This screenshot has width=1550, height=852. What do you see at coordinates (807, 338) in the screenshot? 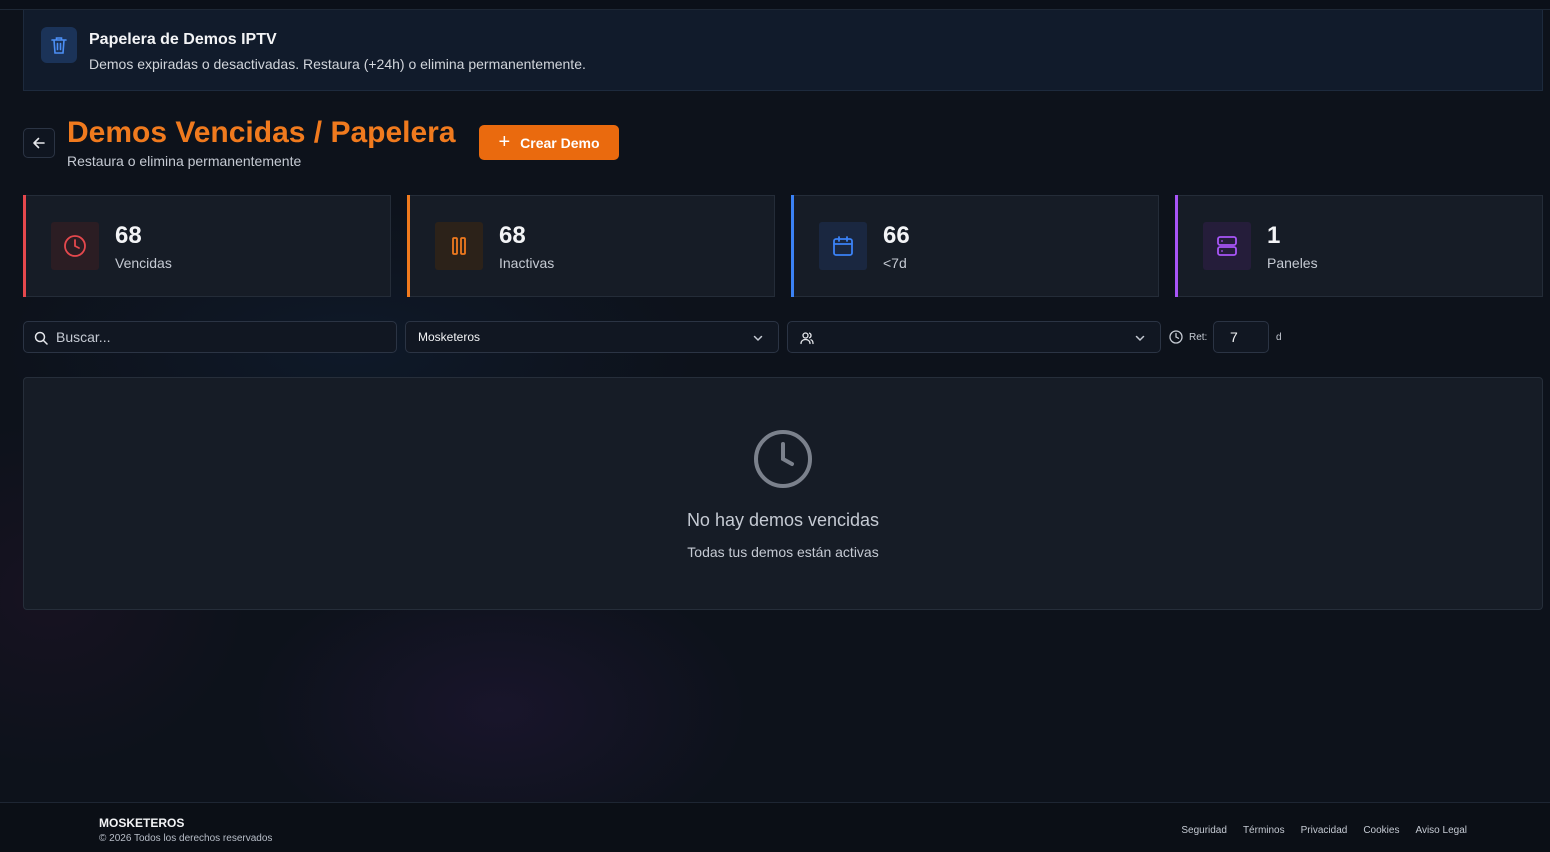
I see `users-icon` at bounding box center [807, 338].